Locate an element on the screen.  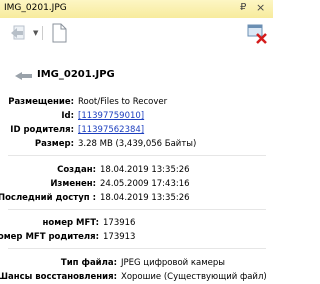
modified-label: Изменен: is located at coordinates (73, 184).